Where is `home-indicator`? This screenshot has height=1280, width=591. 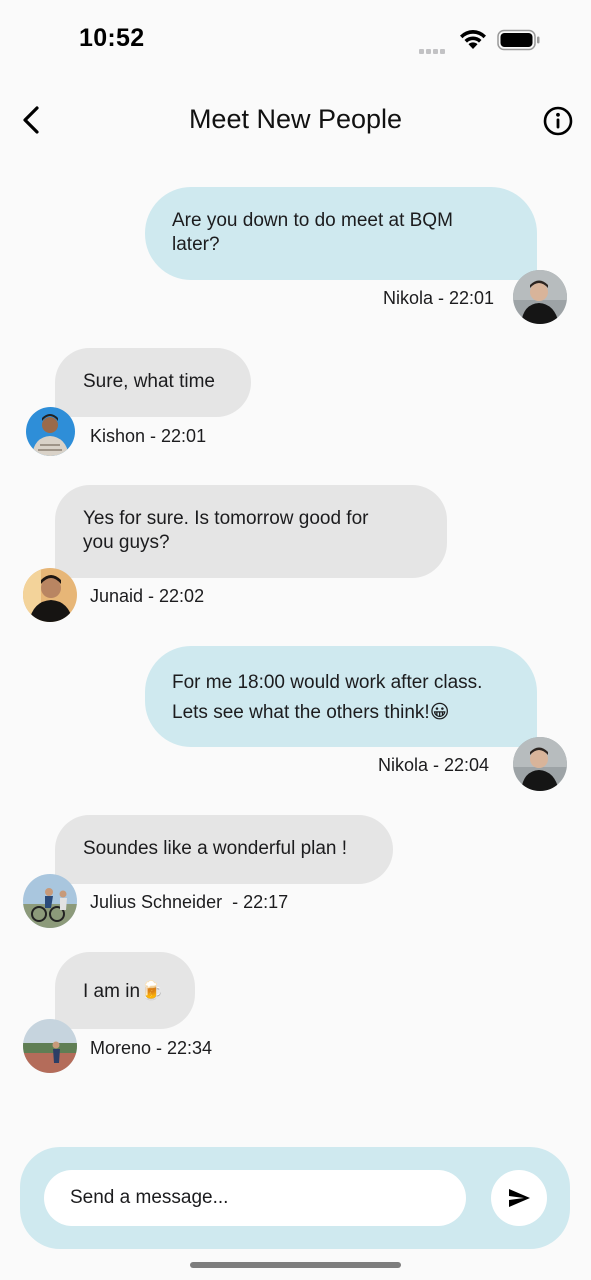 home-indicator is located at coordinates (295, 1265).